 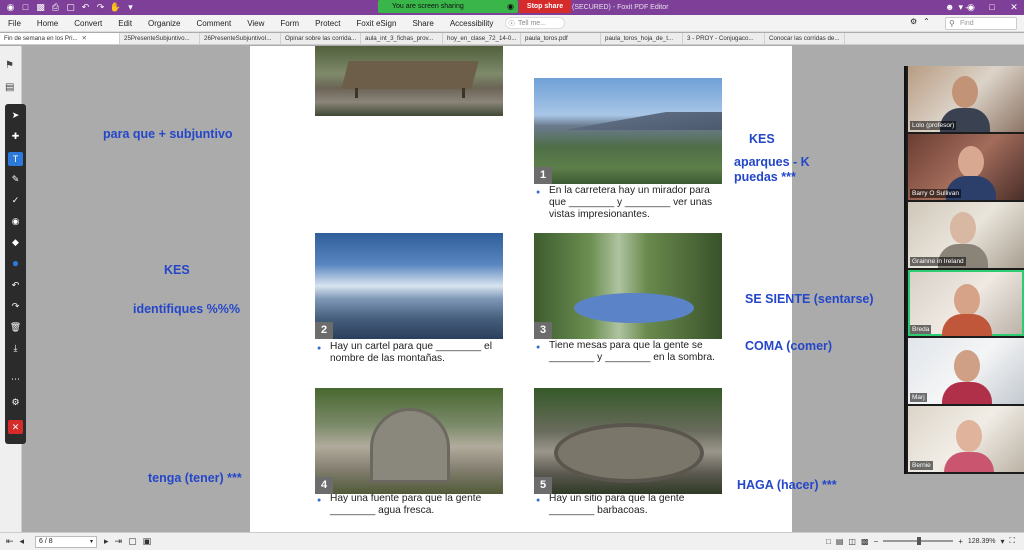 I want to click on stop-share-button: Stop share, so click(x=545, y=6).